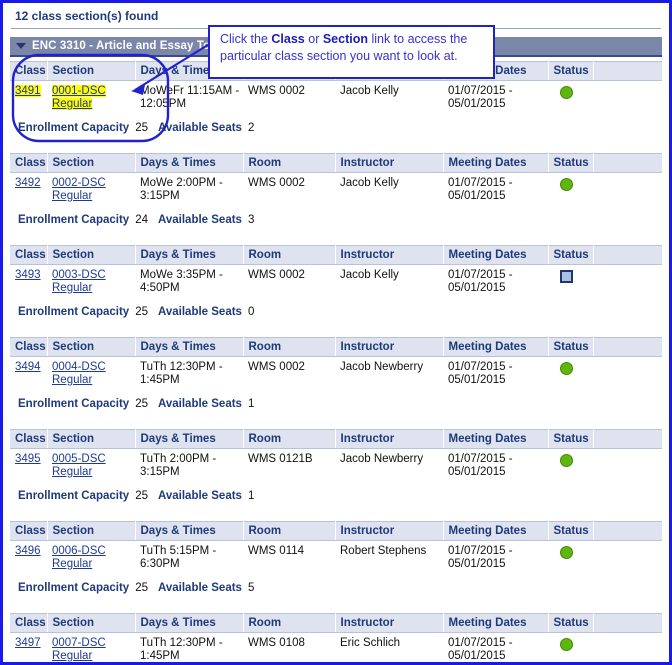 This screenshot has width=672, height=665. What do you see at coordinates (79, 275) in the screenshot?
I see `section-link: 0003-DSC` at bounding box center [79, 275].